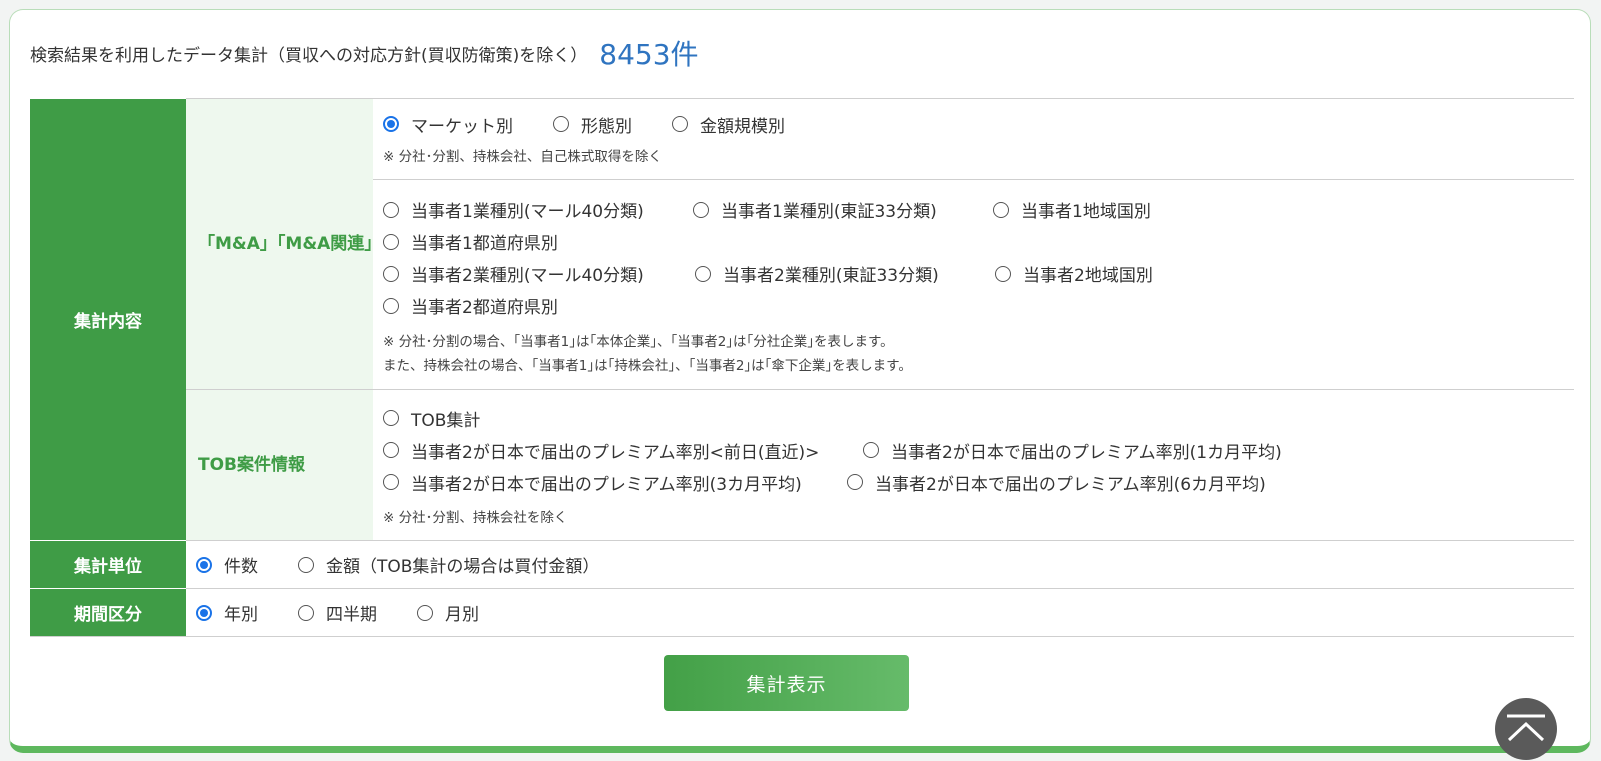 The image size is (1601, 761). What do you see at coordinates (283, 244) in the screenshot?
I see `ma-label: 「M&A」「M&A関連」` at bounding box center [283, 244].